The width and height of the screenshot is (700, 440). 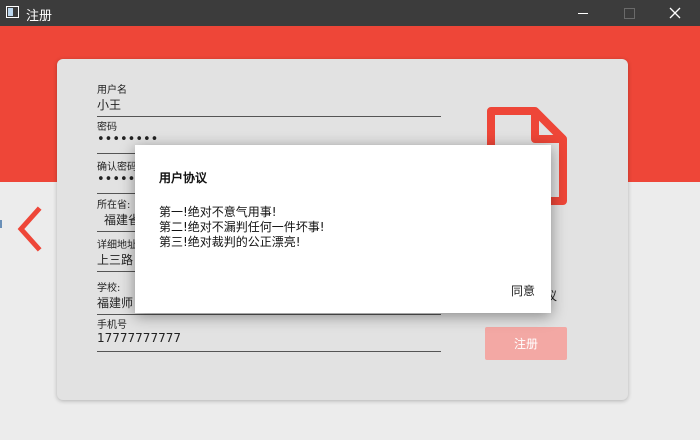 I want to click on agreement-line: 第三!绝对裁判的公正漂亮!, so click(x=230, y=242).